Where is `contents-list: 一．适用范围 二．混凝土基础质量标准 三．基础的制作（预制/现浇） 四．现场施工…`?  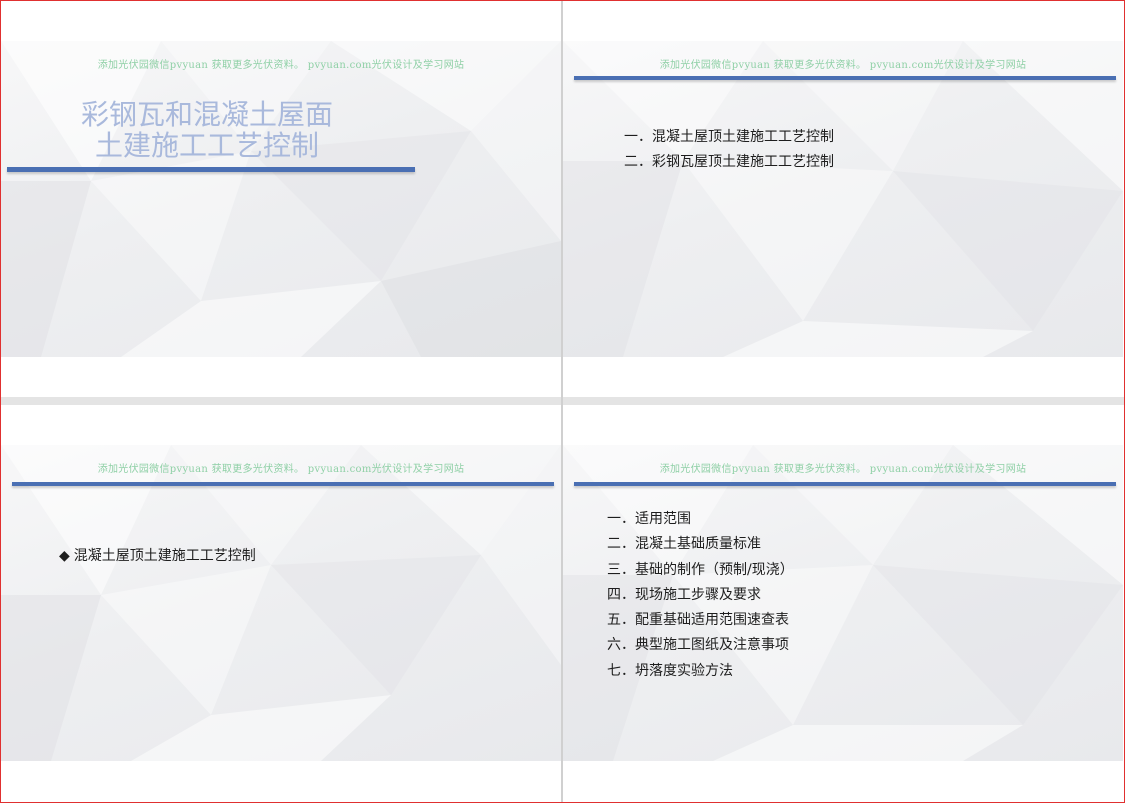
contents-list: 一．适用范围 二．混凝土基础质量标准 三．基础的制作（预制/现浇） 四．现场施工… is located at coordinates (700, 595).